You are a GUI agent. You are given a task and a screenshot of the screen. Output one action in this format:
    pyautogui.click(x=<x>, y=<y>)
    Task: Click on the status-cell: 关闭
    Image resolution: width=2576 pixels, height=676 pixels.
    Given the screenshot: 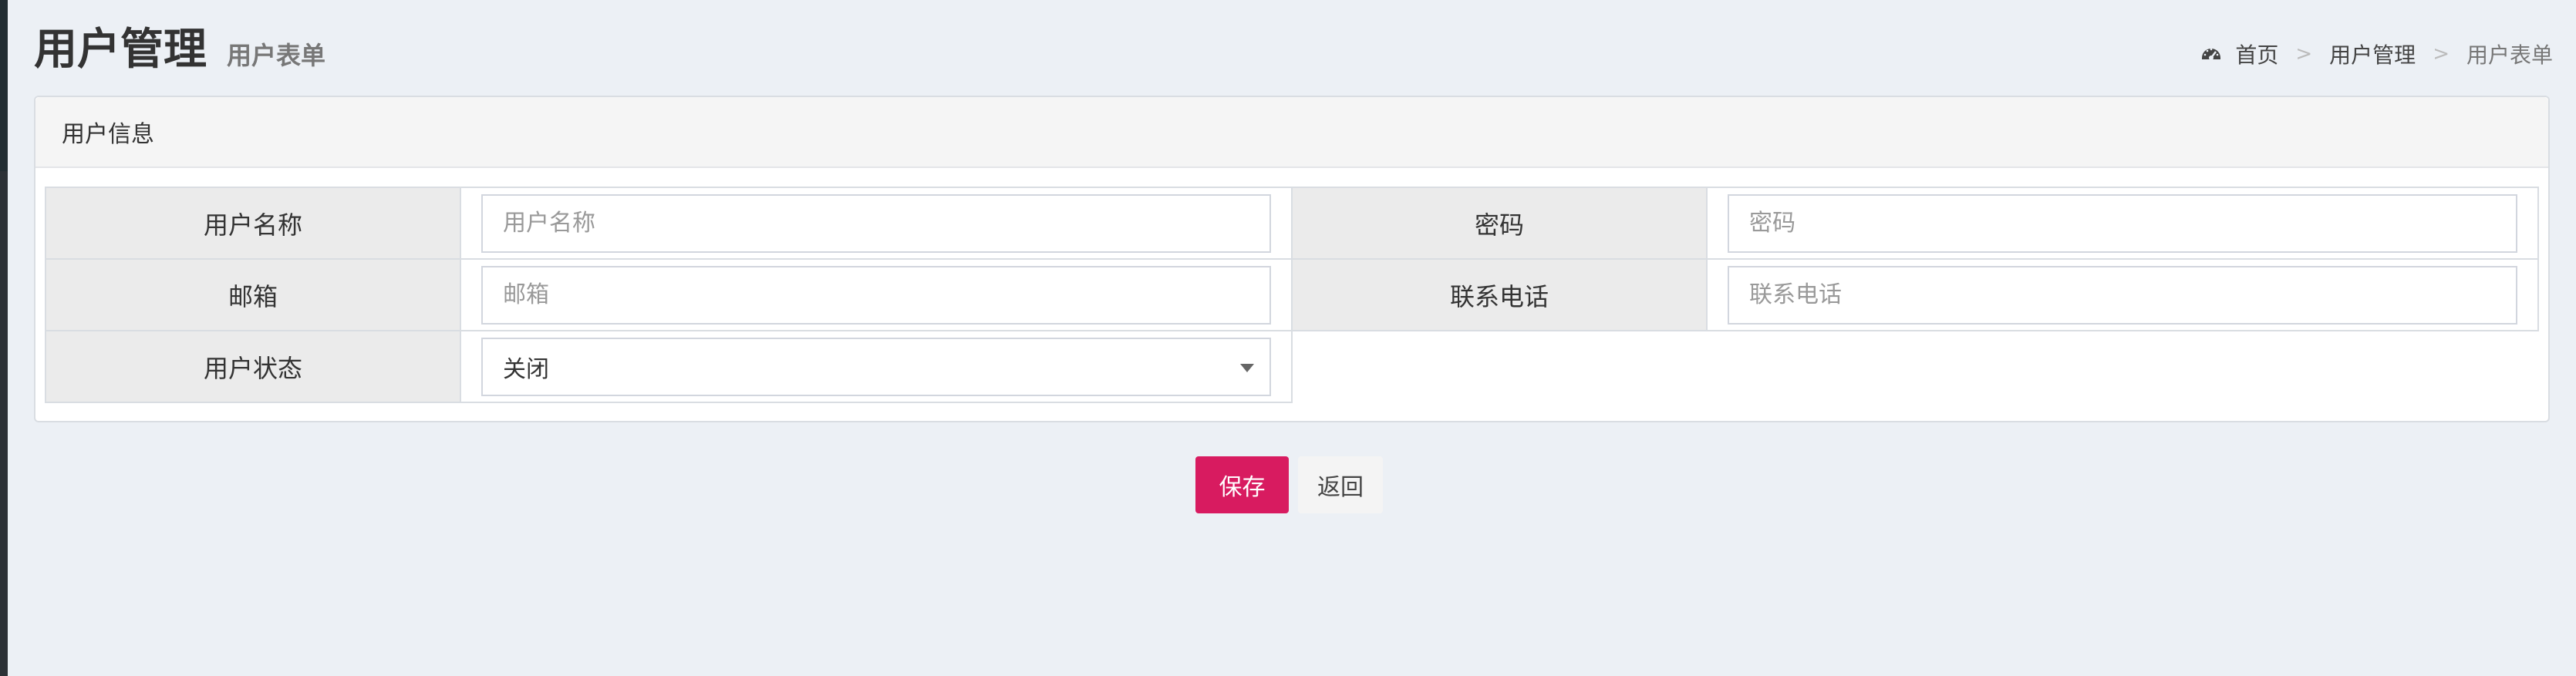 What is the action you would take?
    pyautogui.click(x=876, y=366)
    